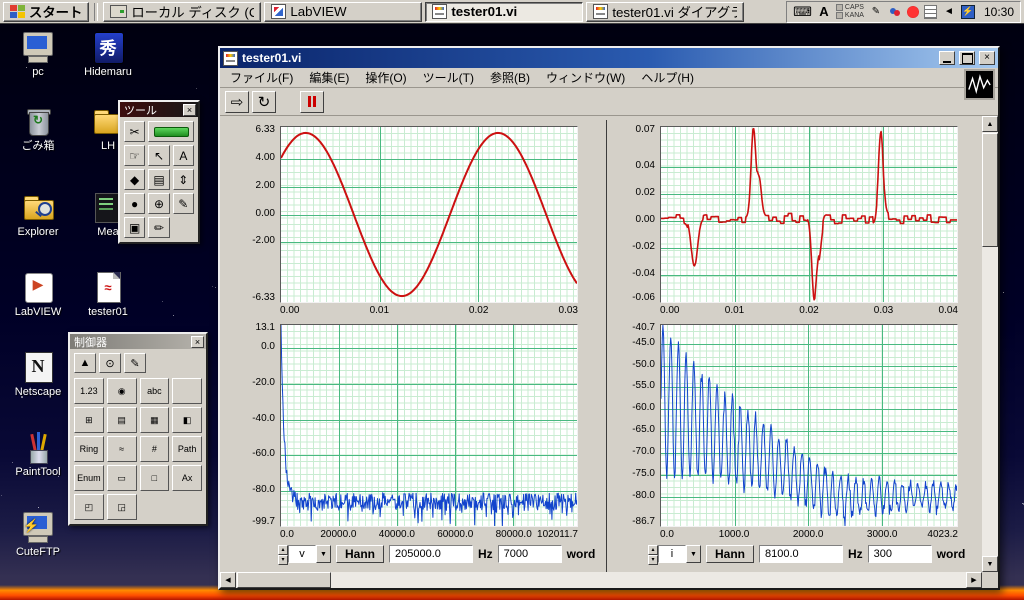 Image resolution: width=1024 pixels, height=600 pixels. Describe the element at coordinates (912, 11) in the screenshot. I see `antivirus-icon` at that location.